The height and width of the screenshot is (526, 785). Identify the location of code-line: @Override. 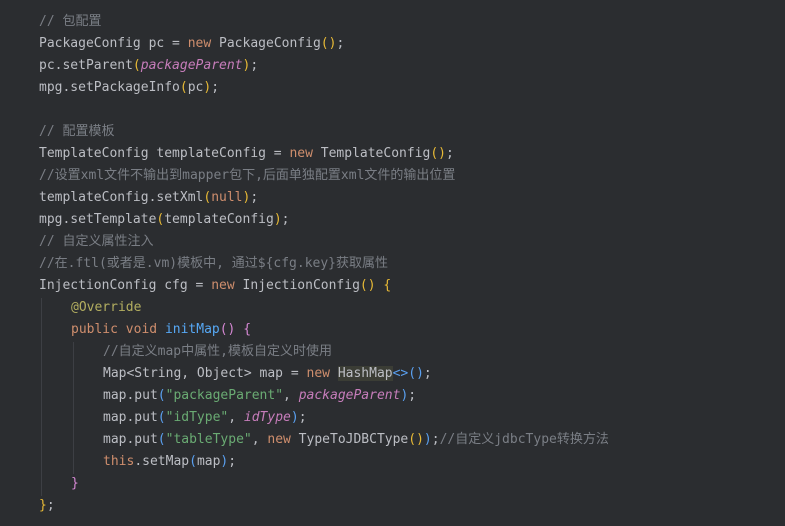
(106, 308).